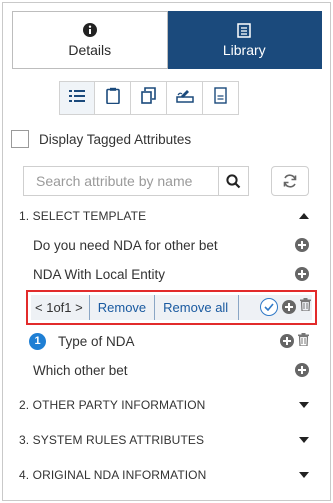  I want to click on collapse-caret-icon, so click(304, 216).